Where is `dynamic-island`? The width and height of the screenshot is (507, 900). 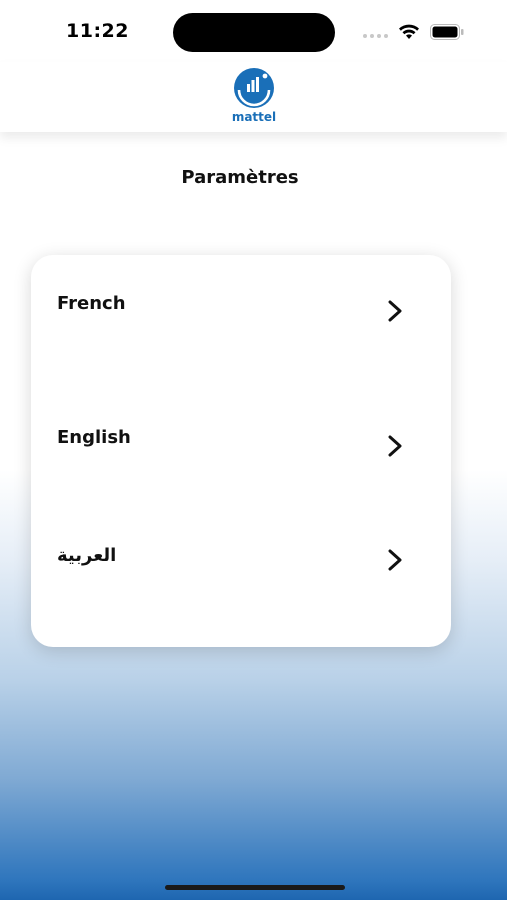
dynamic-island is located at coordinates (254, 32).